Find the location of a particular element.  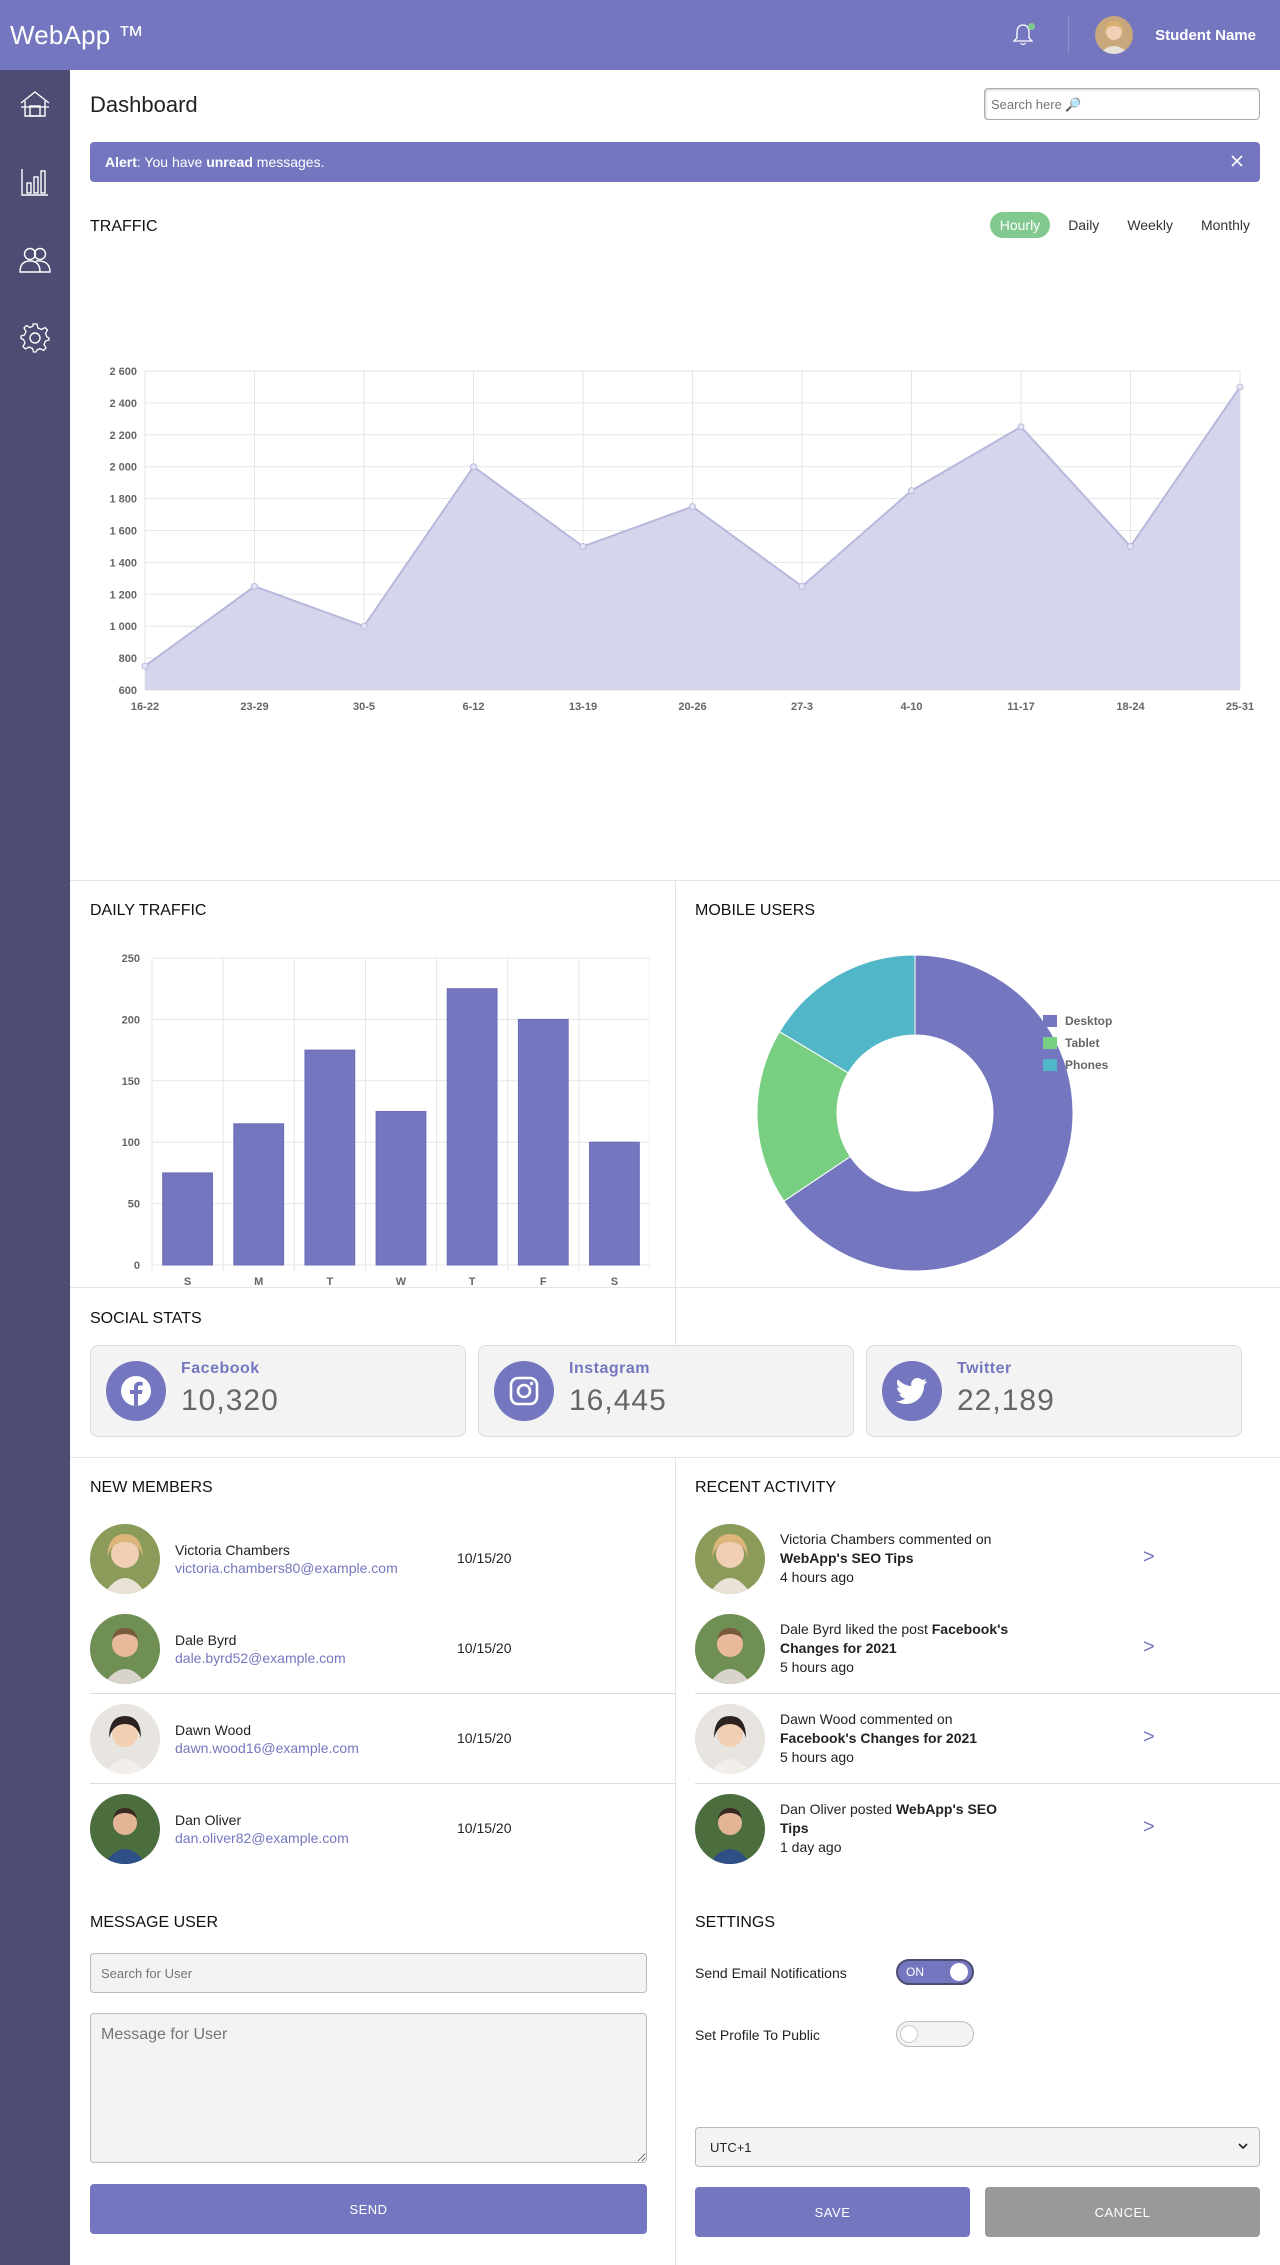

timezone-select: UTC+1 is located at coordinates (977, 2147).